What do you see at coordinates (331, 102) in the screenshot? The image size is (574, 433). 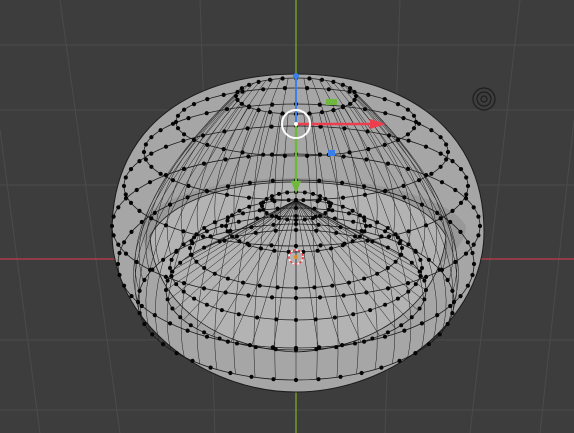 I see `plane-handle-green` at bounding box center [331, 102].